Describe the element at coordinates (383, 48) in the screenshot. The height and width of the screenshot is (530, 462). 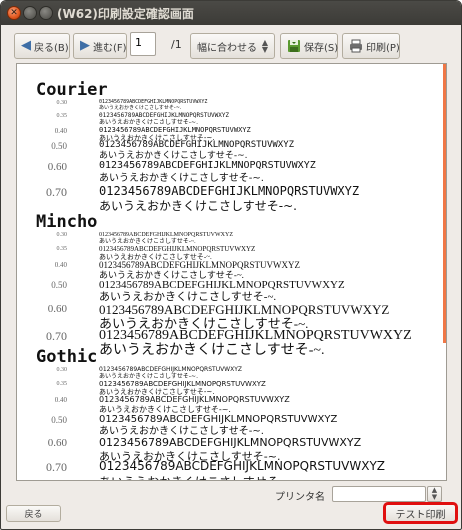
I see `print-button-label: 印刷(P)` at that location.